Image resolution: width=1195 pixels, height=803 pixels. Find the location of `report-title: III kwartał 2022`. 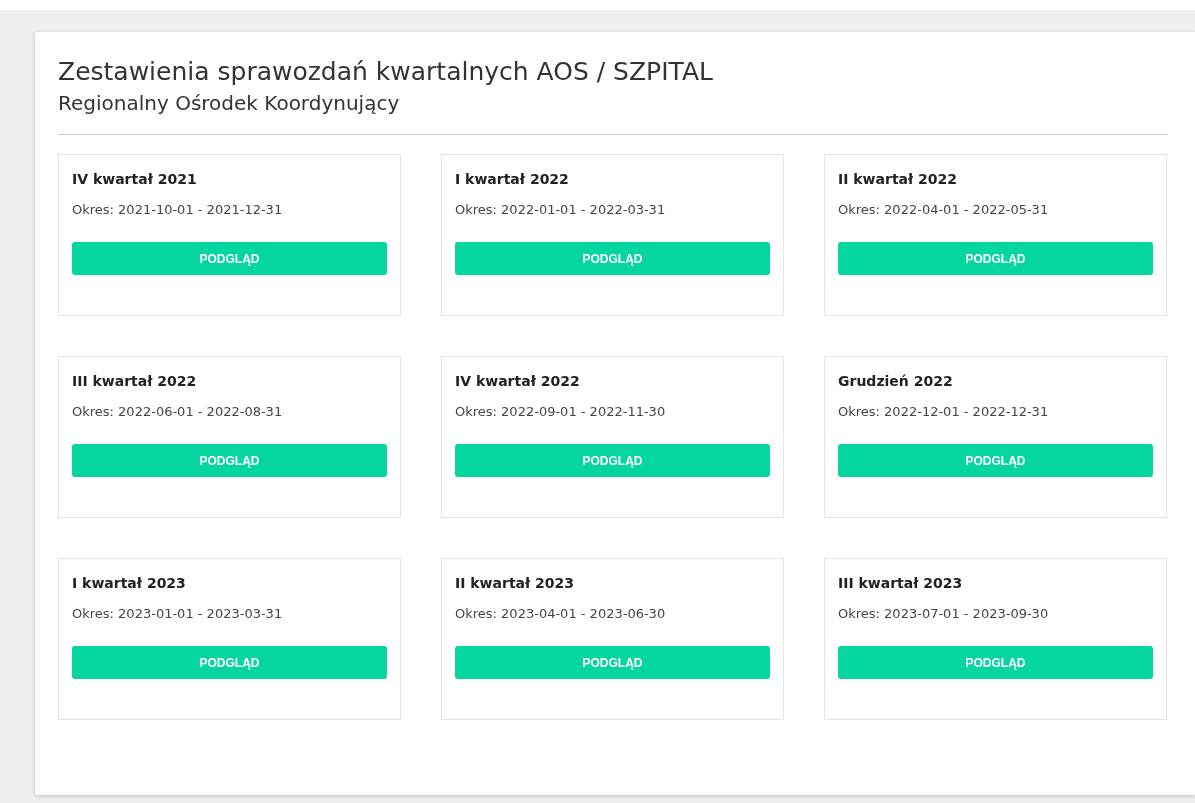

report-title: III kwartał 2022 is located at coordinates (135, 381).